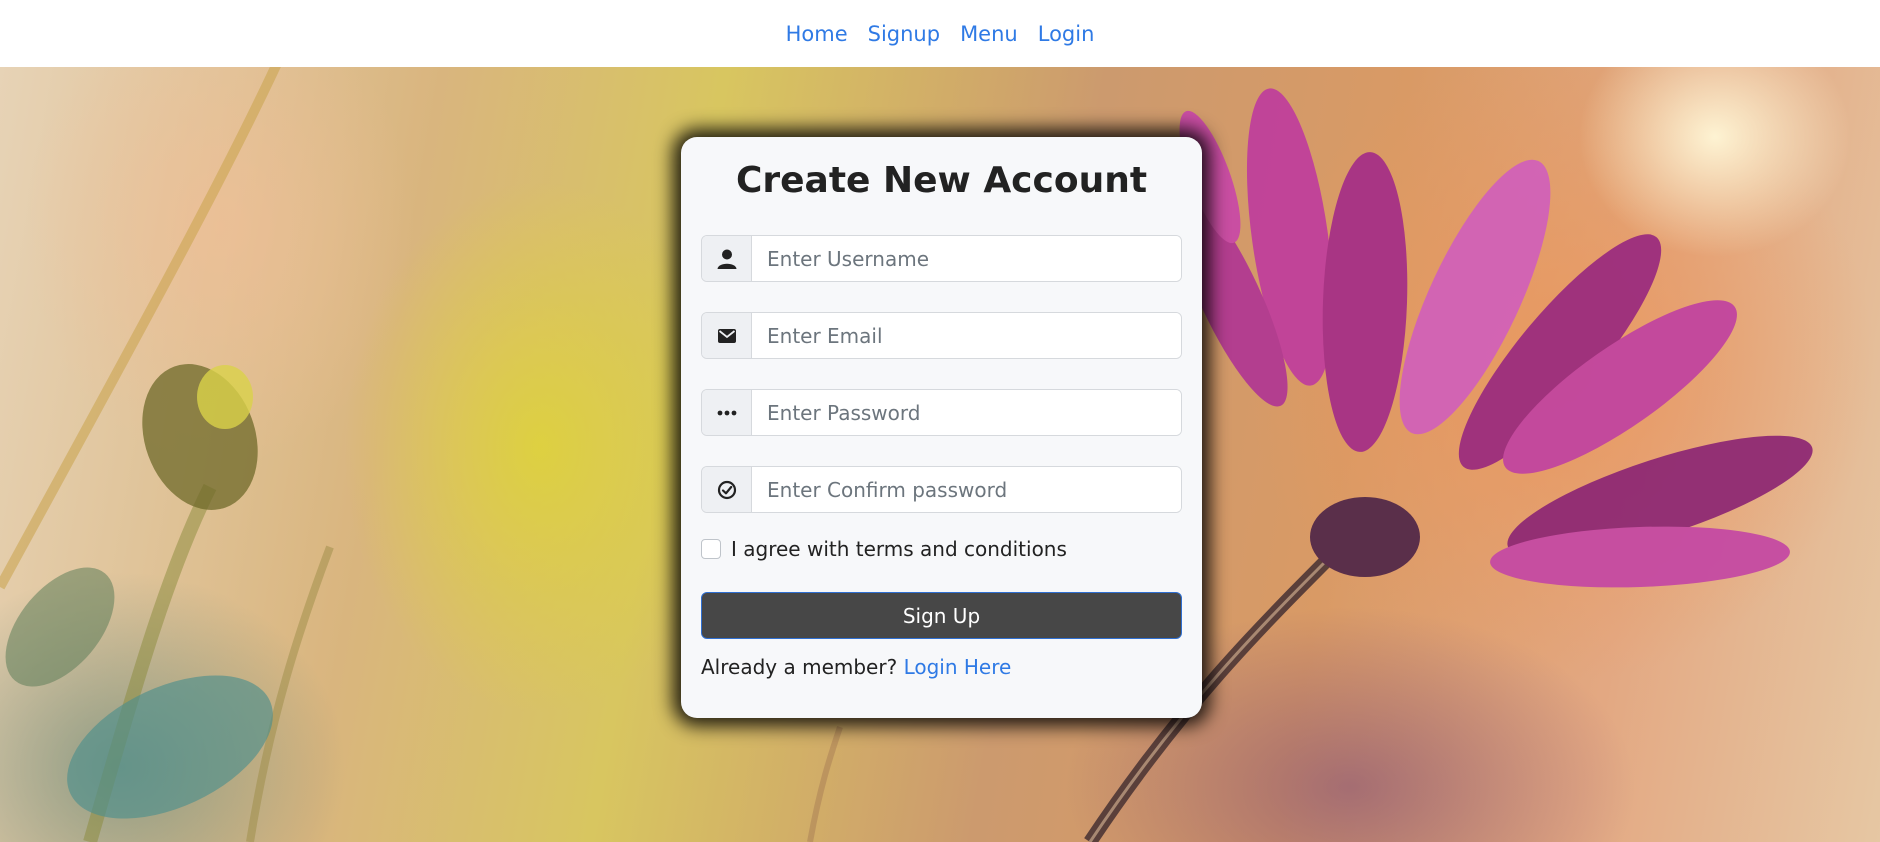  I want to click on terms-agreement: I agree with terms and conditions, so click(941, 549).